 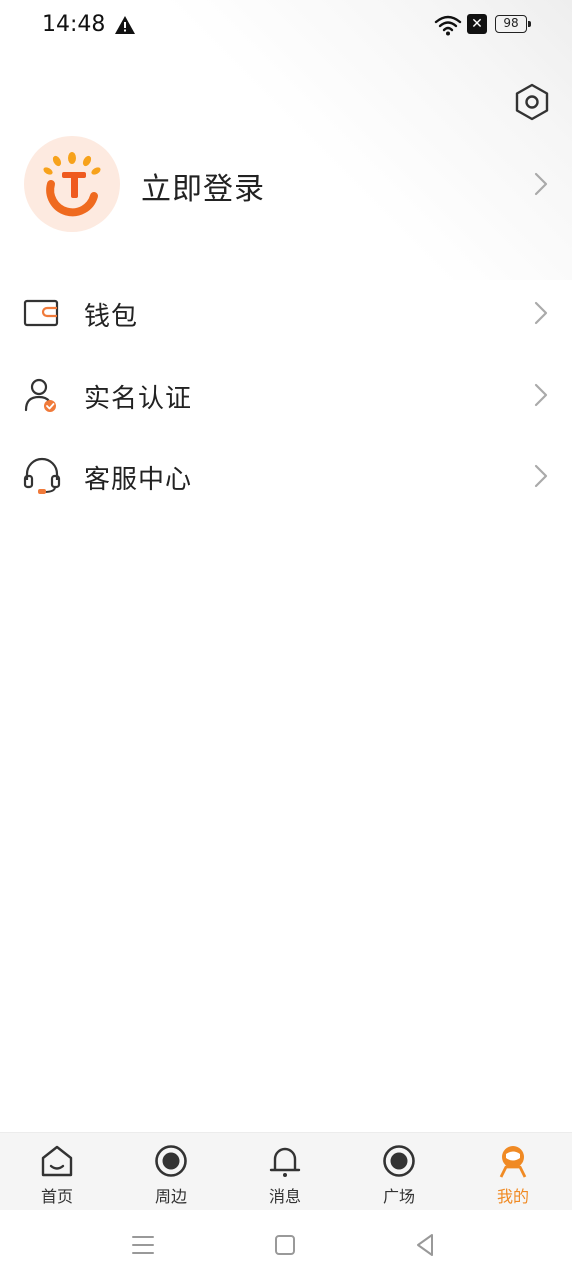 What do you see at coordinates (477, 24) in the screenshot?
I see `sim-off-icon: ✕` at bounding box center [477, 24].